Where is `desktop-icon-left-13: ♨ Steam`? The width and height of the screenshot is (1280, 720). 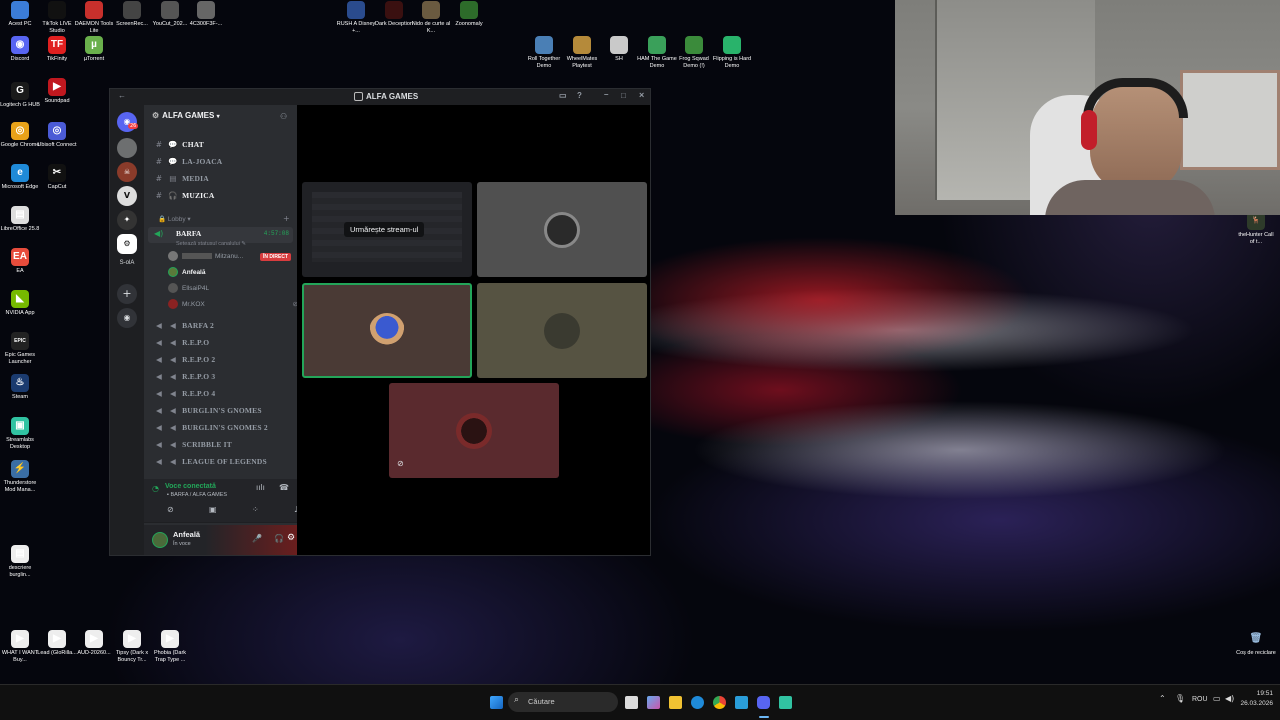
desktop-icon-left-13: ♨ Steam is located at coordinates (20, 387).